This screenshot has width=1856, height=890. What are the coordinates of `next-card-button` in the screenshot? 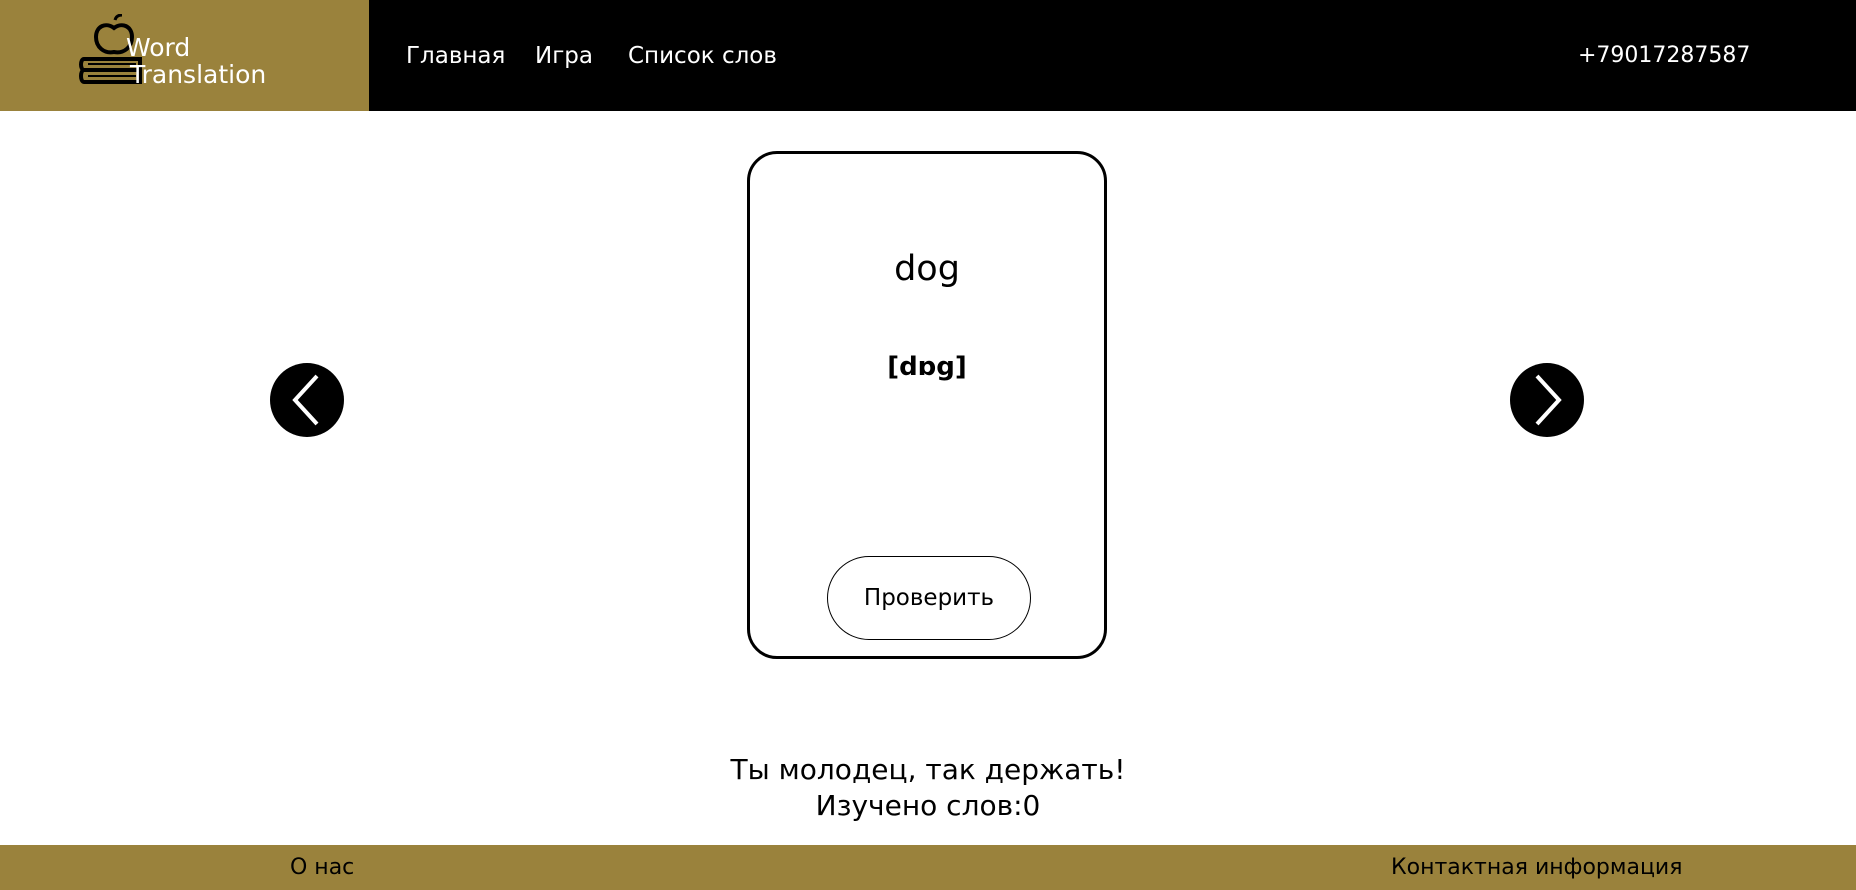 It's located at (1547, 400).